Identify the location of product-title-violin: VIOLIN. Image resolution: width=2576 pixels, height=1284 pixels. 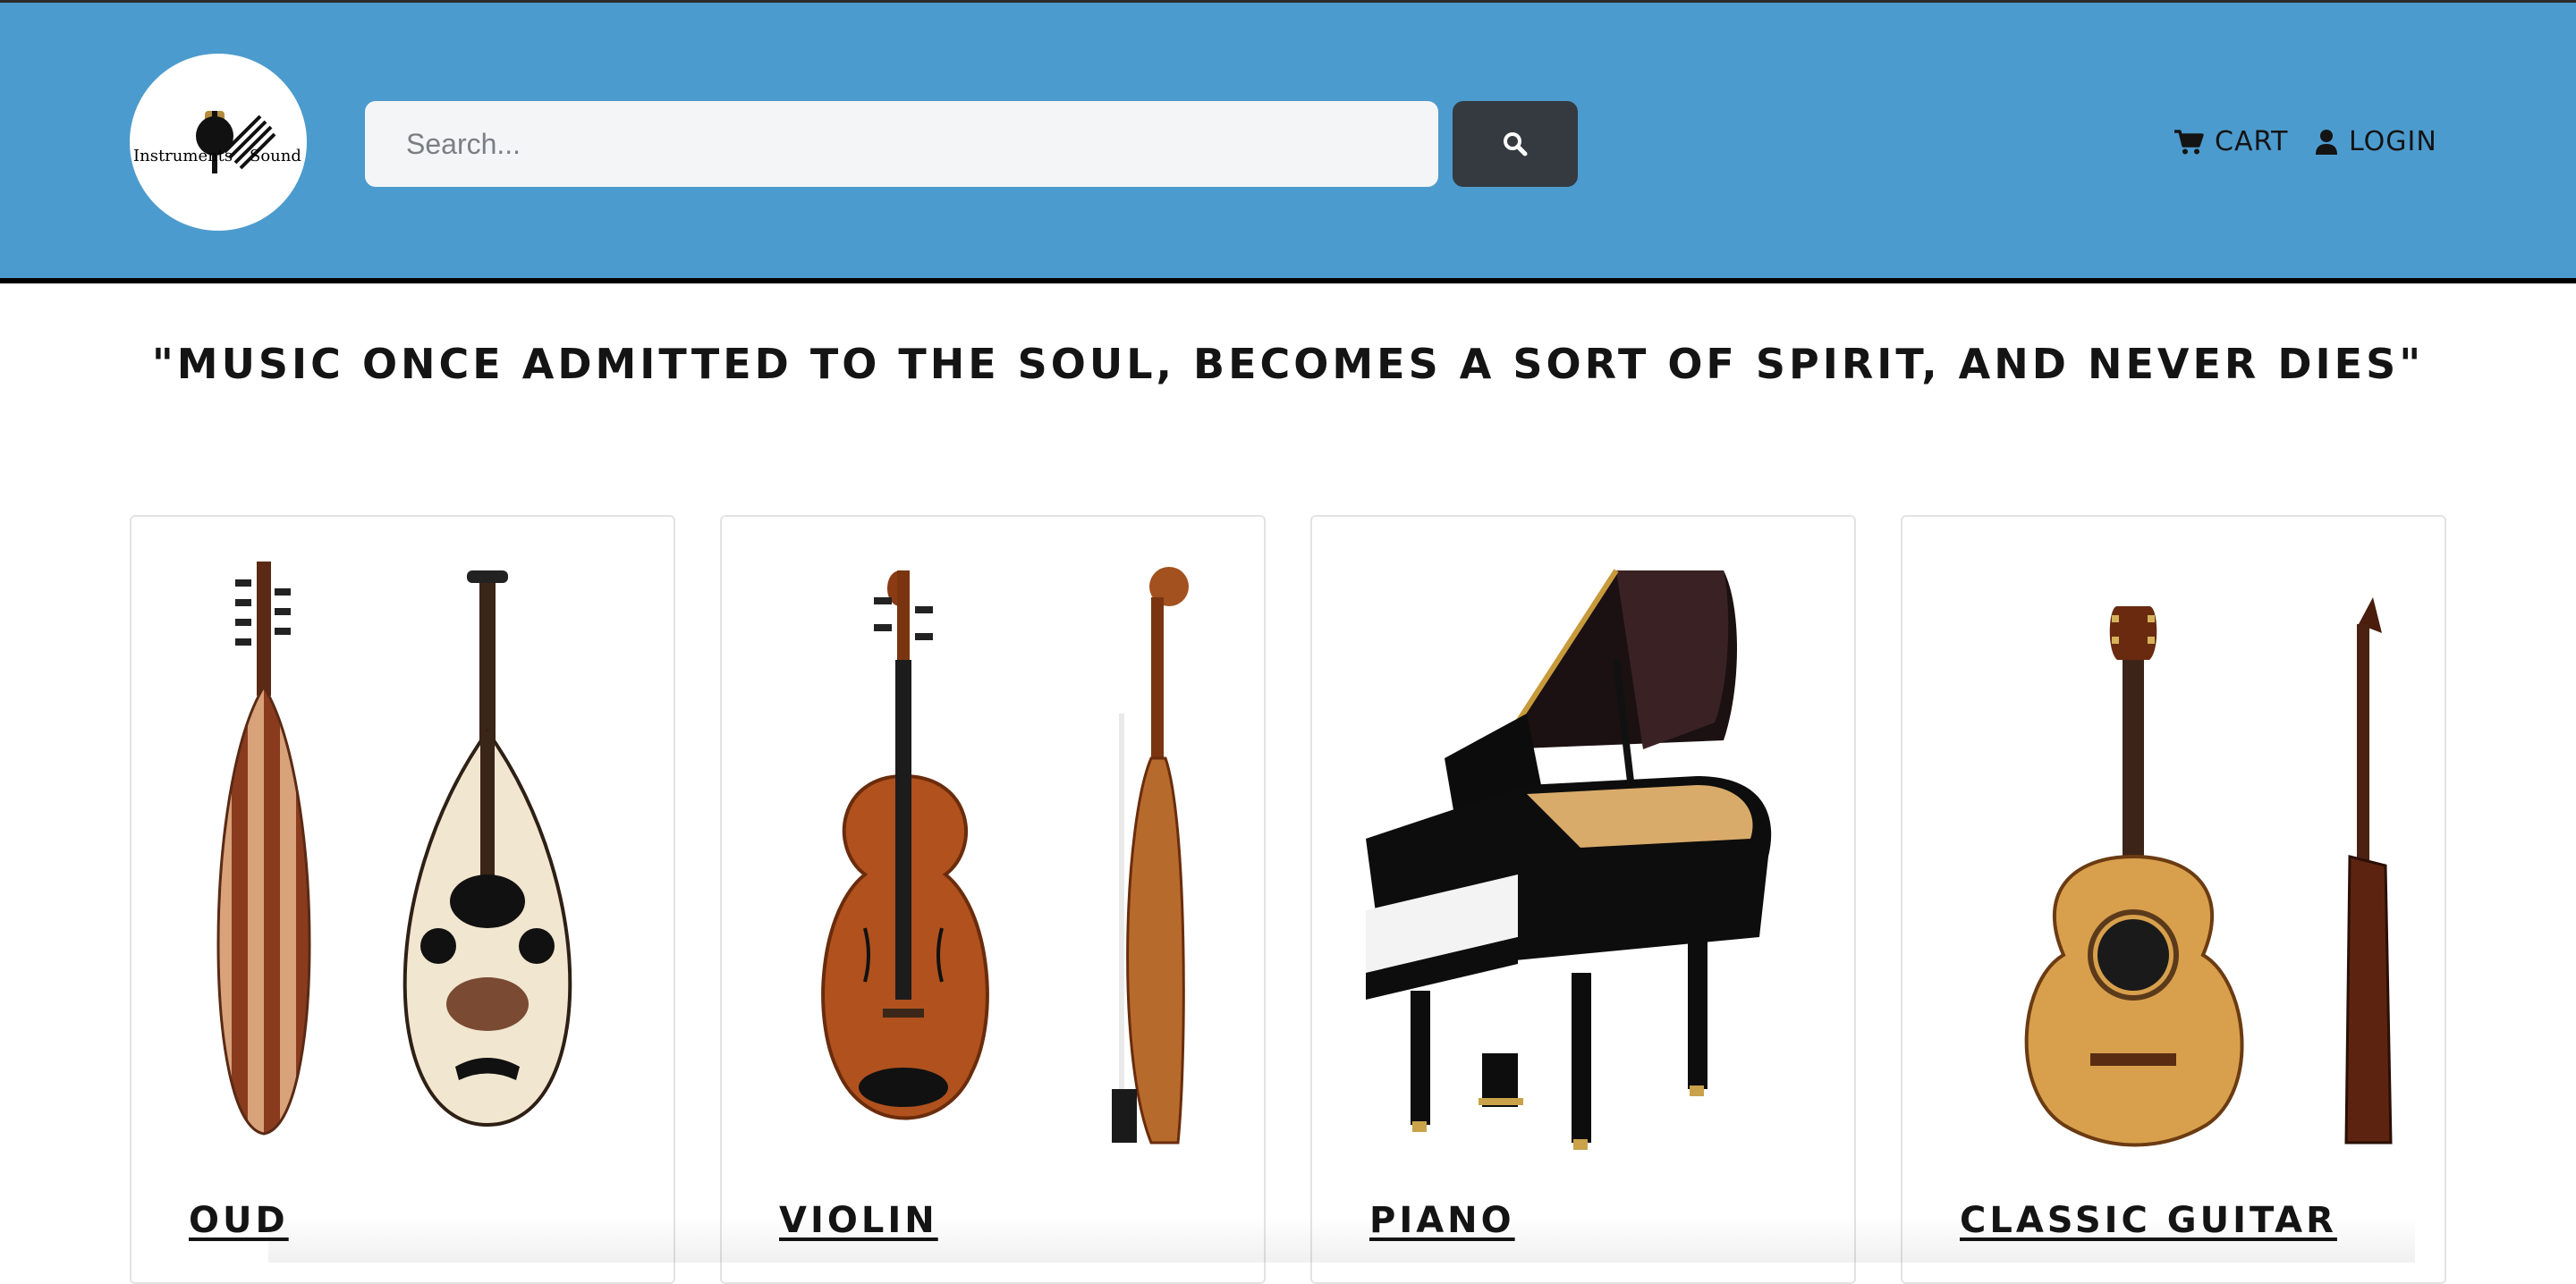
(858, 1220).